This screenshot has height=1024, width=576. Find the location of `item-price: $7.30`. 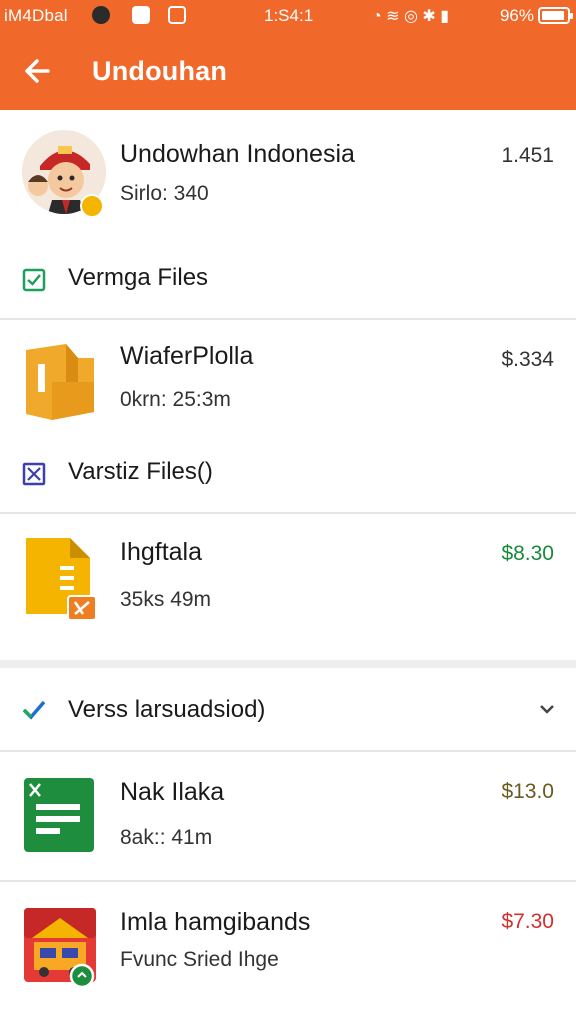

item-price: $7.30 is located at coordinates (527, 921).